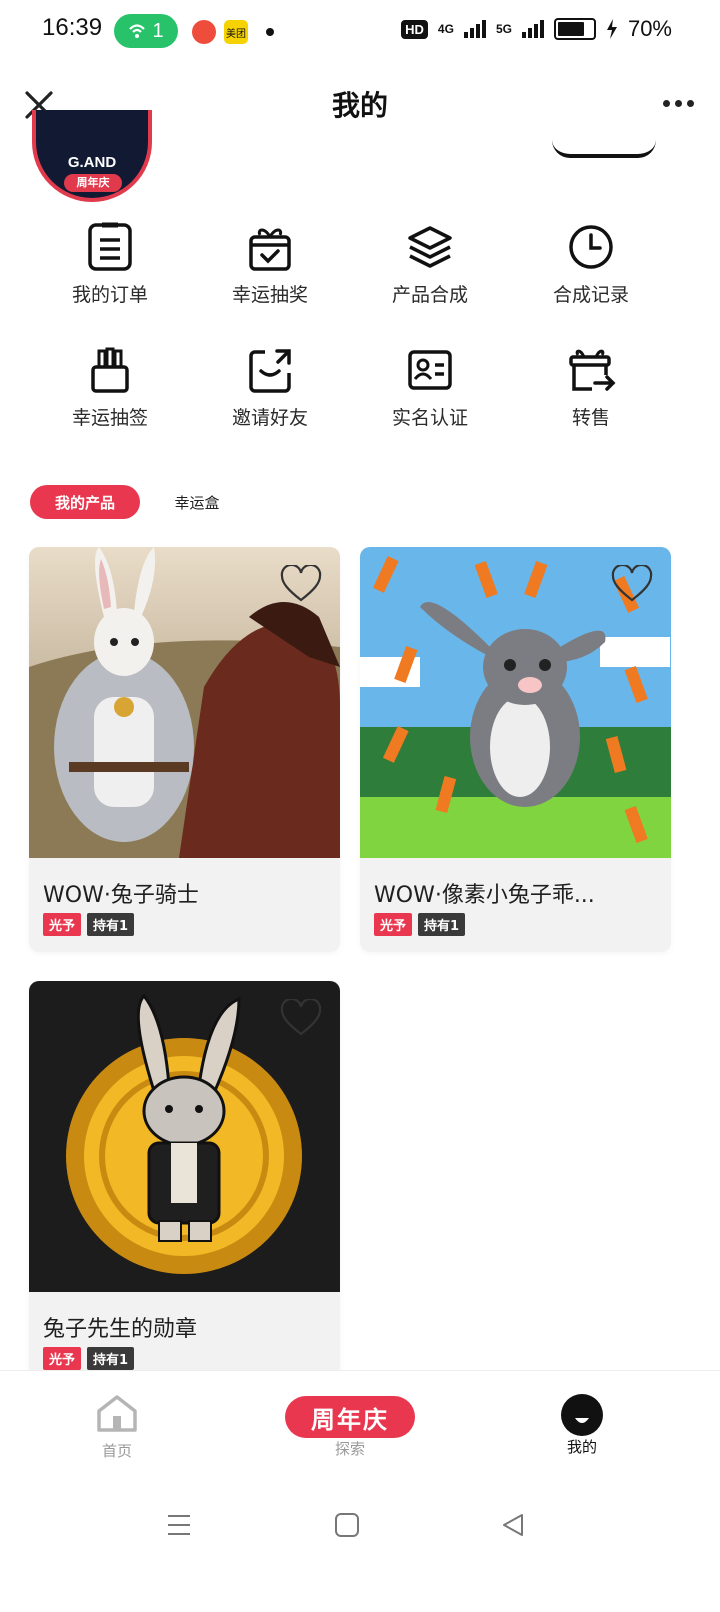  Describe the element at coordinates (414, 29) in the screenshot. I see `hd-indicator: HD` at that location.